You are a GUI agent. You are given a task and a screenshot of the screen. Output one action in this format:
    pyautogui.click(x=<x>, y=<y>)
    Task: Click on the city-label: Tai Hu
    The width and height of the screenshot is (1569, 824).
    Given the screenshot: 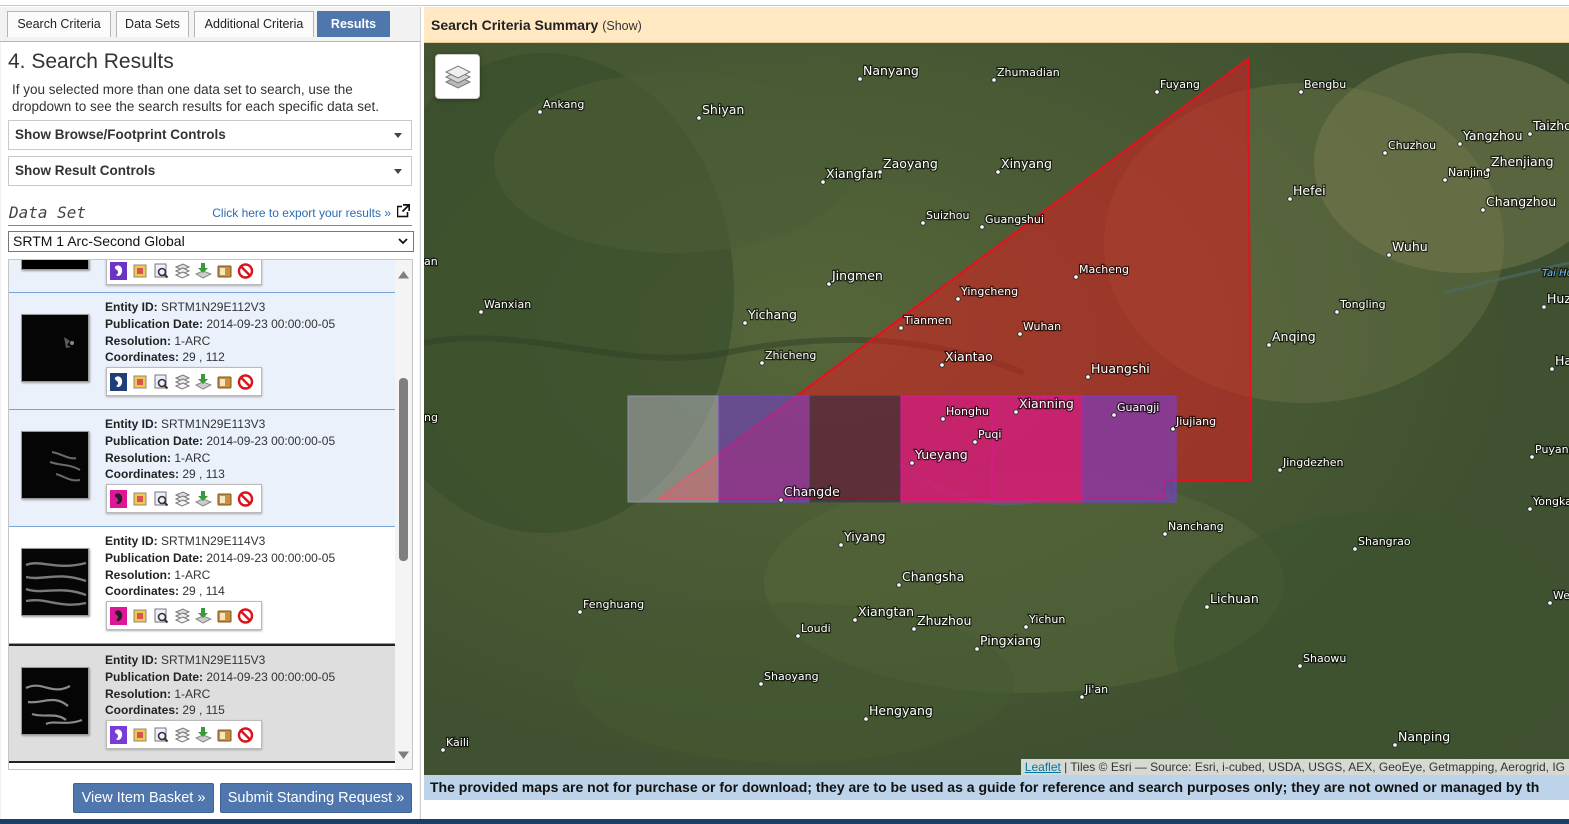 What is the action you would take?
    pyautogui.click(x=1555, y=273)
    